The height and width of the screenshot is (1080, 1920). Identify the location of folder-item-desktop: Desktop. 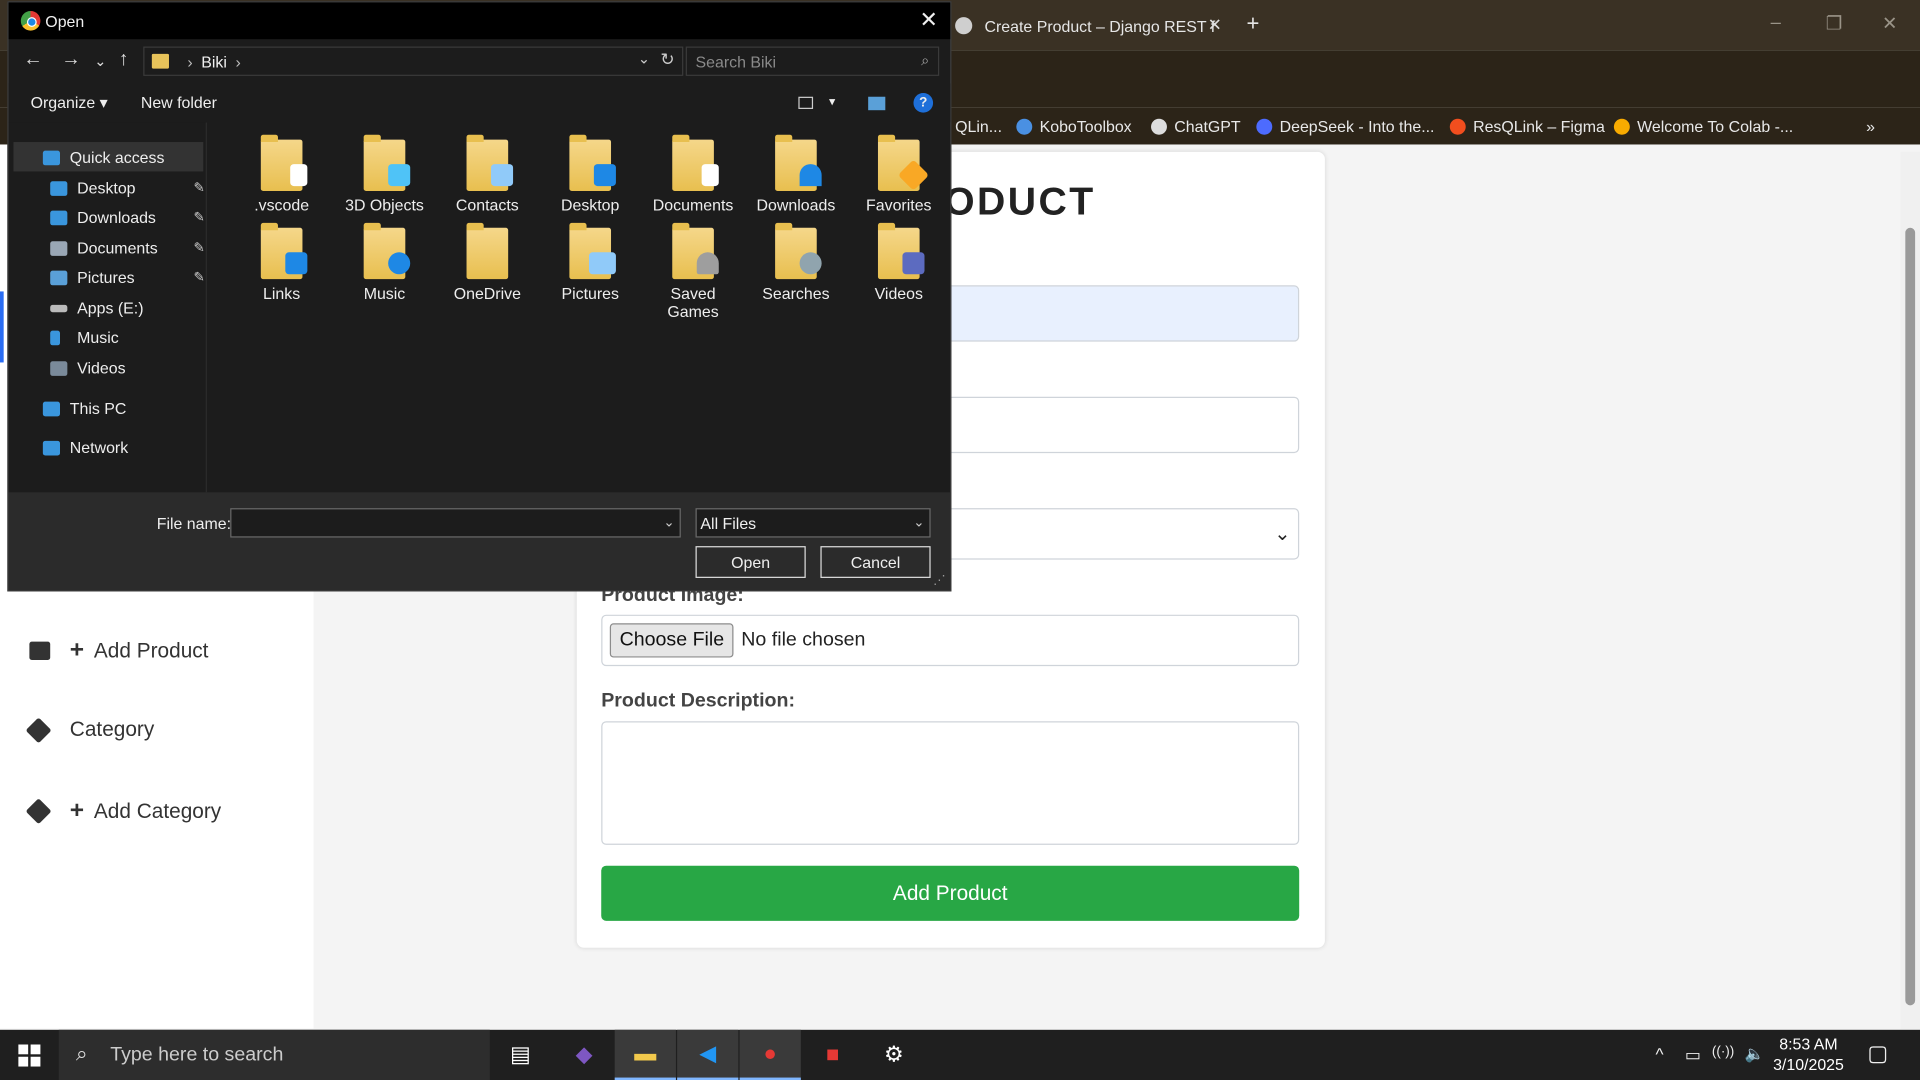
(590, 174).